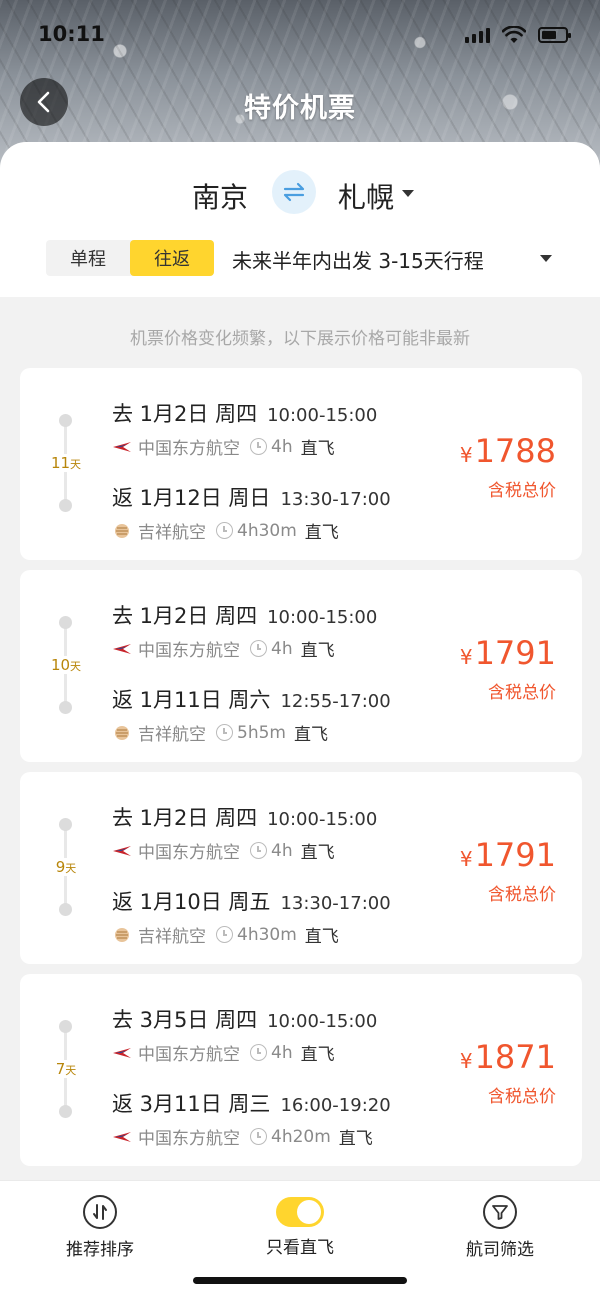  What do you see at coordinates (185, 1020) in the screenshot?
I see `outbound-date: 去 3月5日 周四` at bounding box center [185, 1020].